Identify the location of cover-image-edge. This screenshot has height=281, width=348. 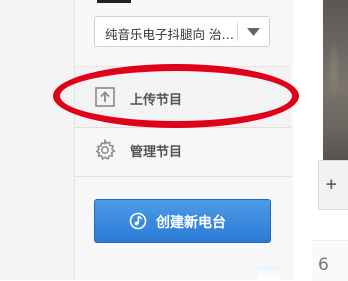
(335, 80).